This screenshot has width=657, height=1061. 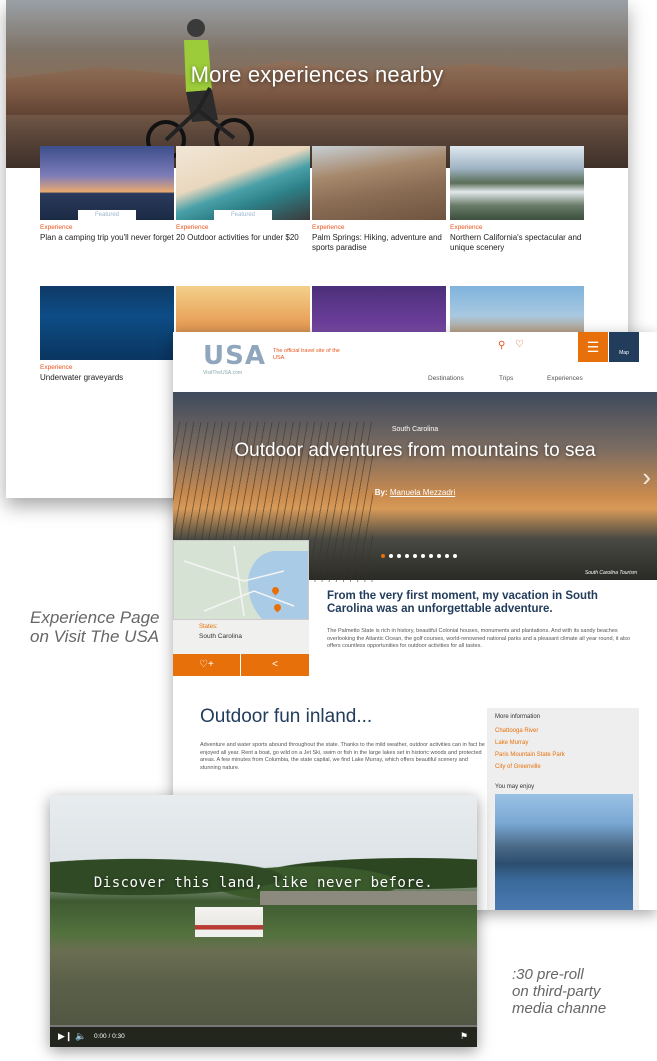 I want to click on section-title: More experiences nearby, so click(x=317, y=74).